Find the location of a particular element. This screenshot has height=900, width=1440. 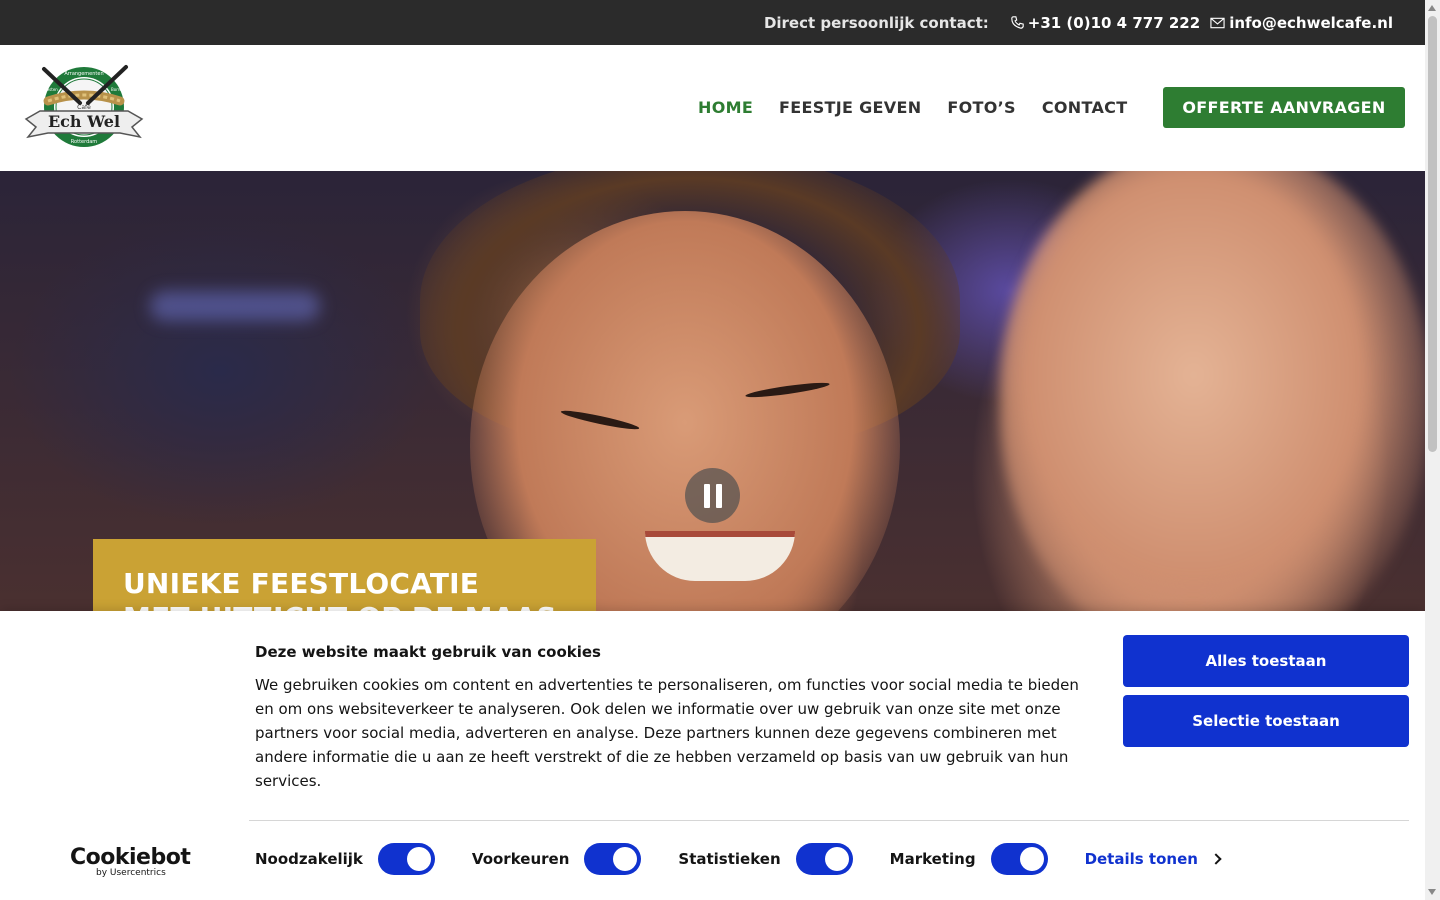

marketing-switch is located at coordinates (1019, 859).